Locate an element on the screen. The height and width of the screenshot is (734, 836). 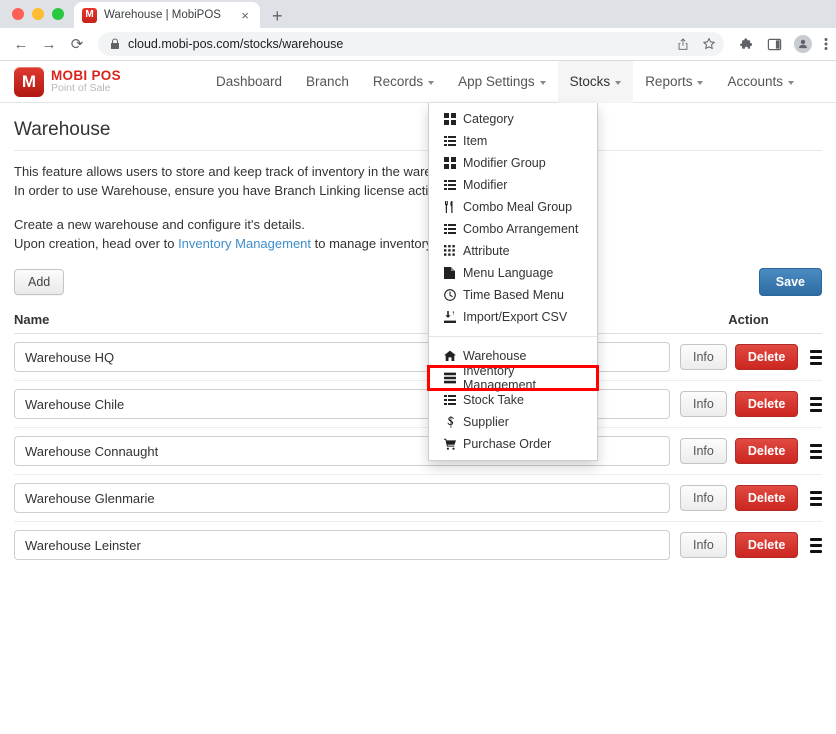
brand-logo: M MOBI POS Point of Sale is located at coordinates (109, 81).